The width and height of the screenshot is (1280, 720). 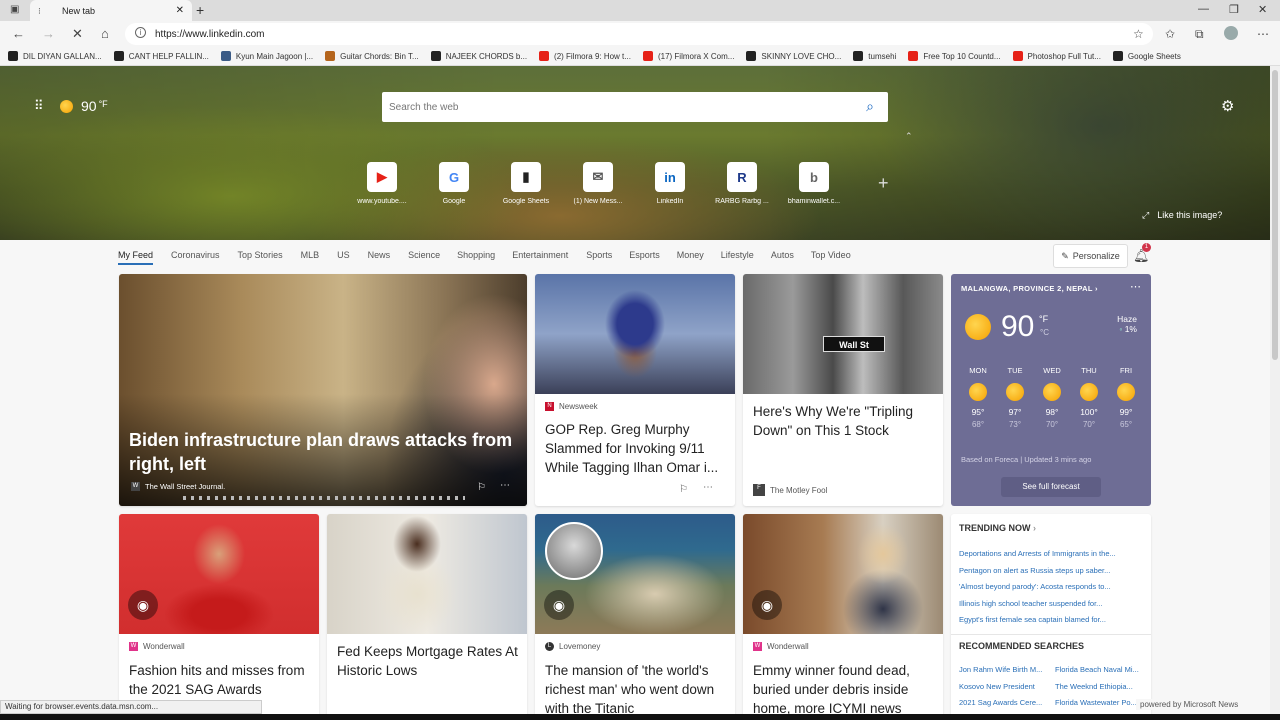 What do you see at coordinates (997, 528) in the screenshot?
I see `trending-title: TRENDING NOW ›` at bounding box center [997, 528].